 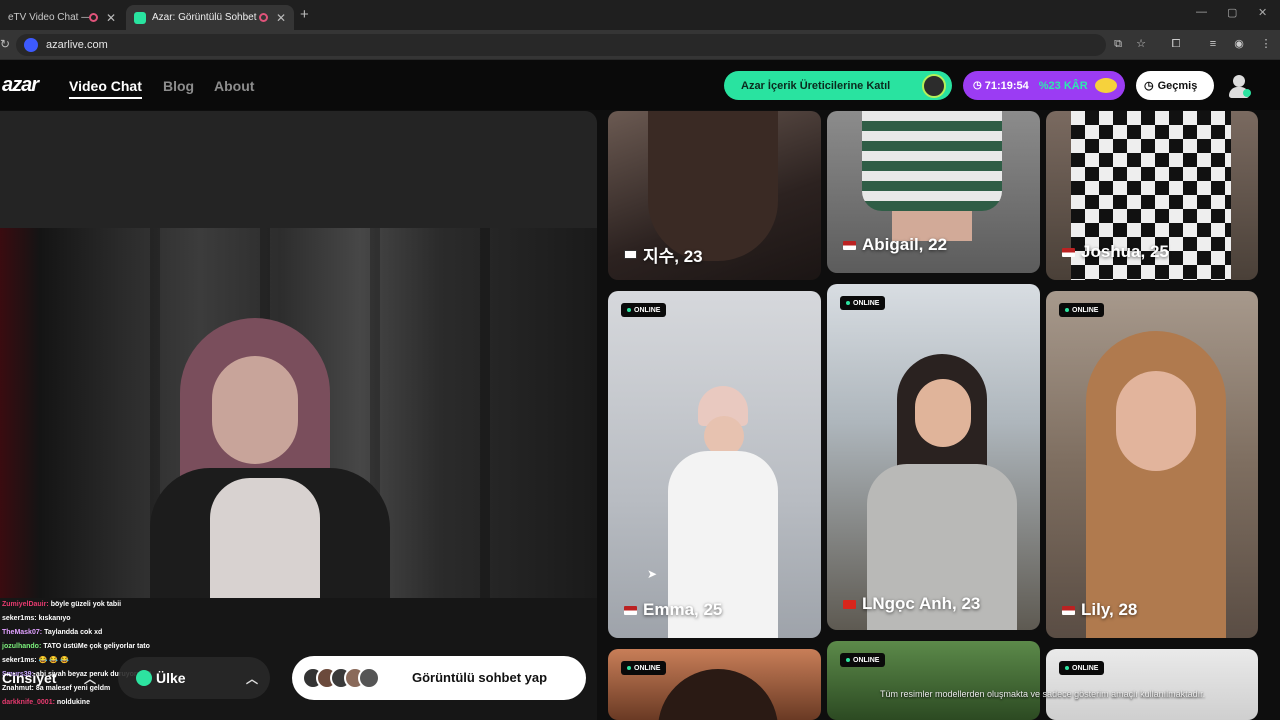 I want to click on profile-name-row: 지수, 23, so click(x=663, y=254).